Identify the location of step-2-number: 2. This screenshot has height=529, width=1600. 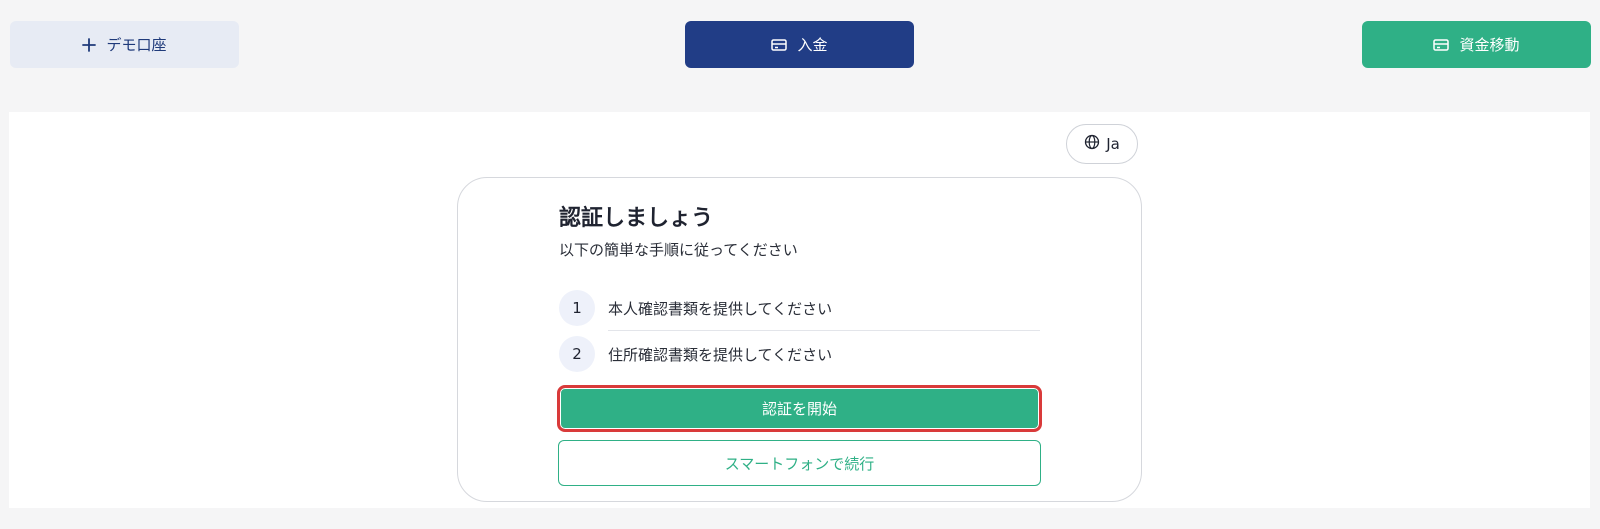
(577, 354).